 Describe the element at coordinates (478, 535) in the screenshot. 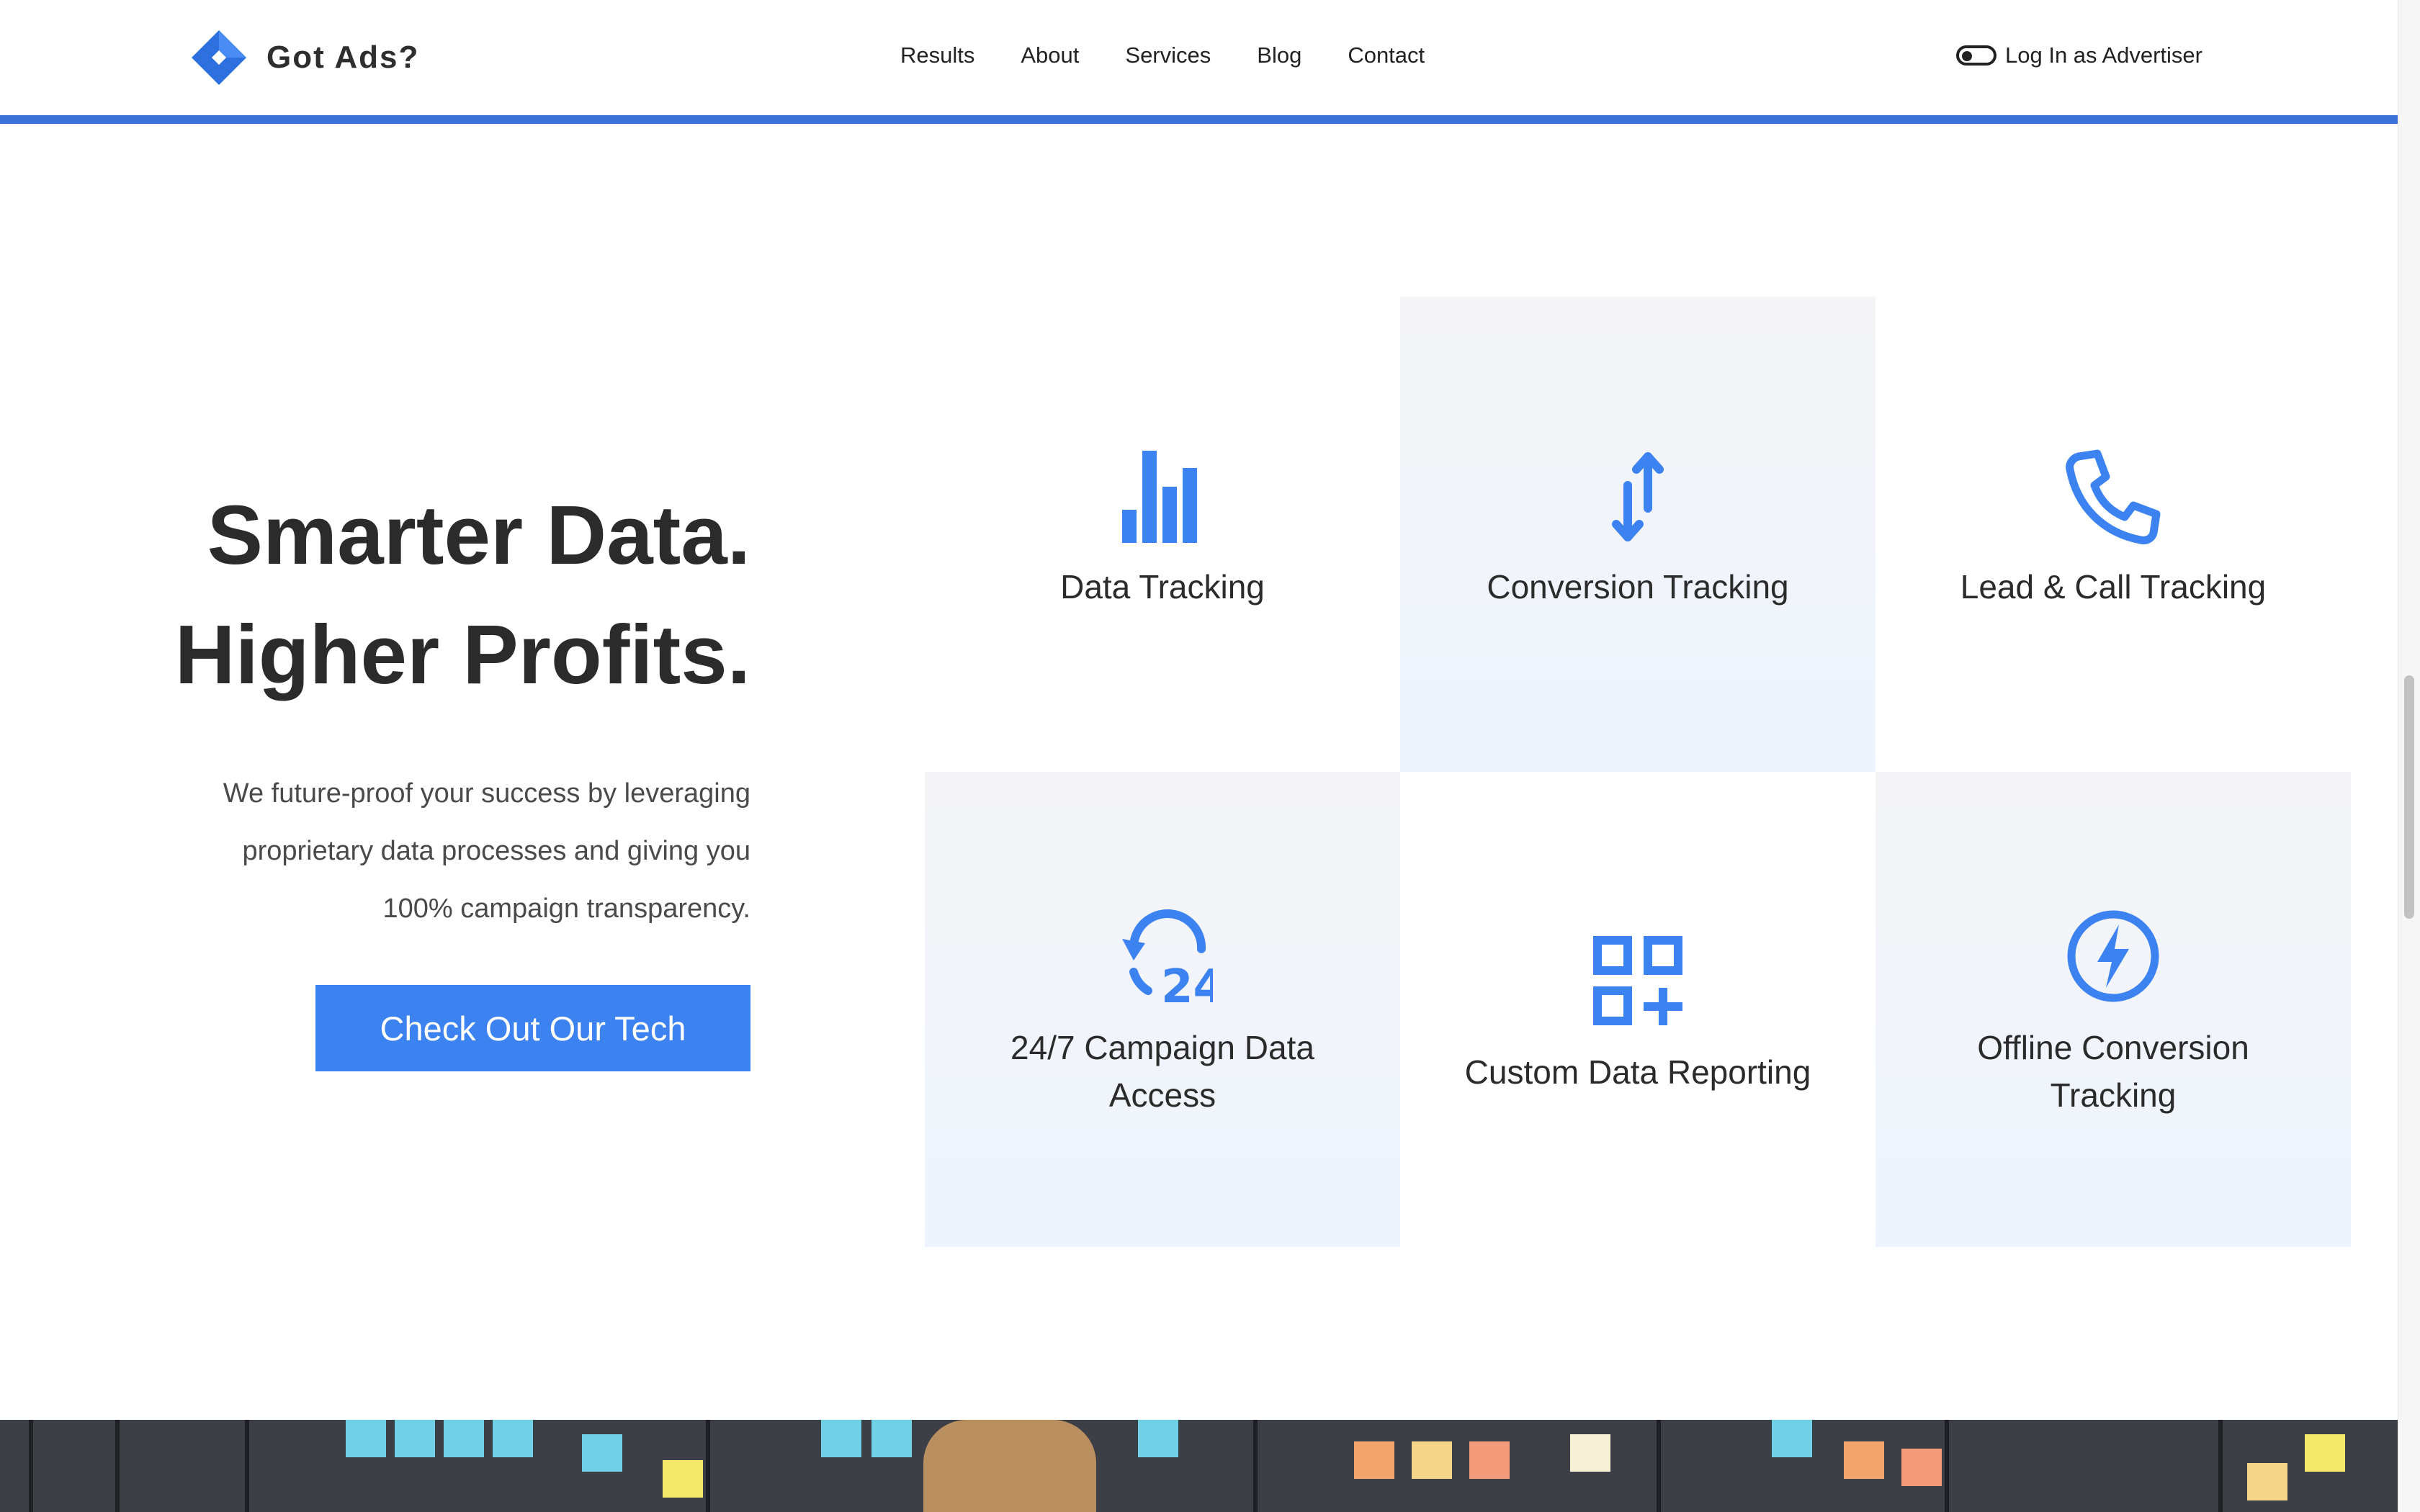

I see `hero-title-line-1: Smarter Data.` at that location.